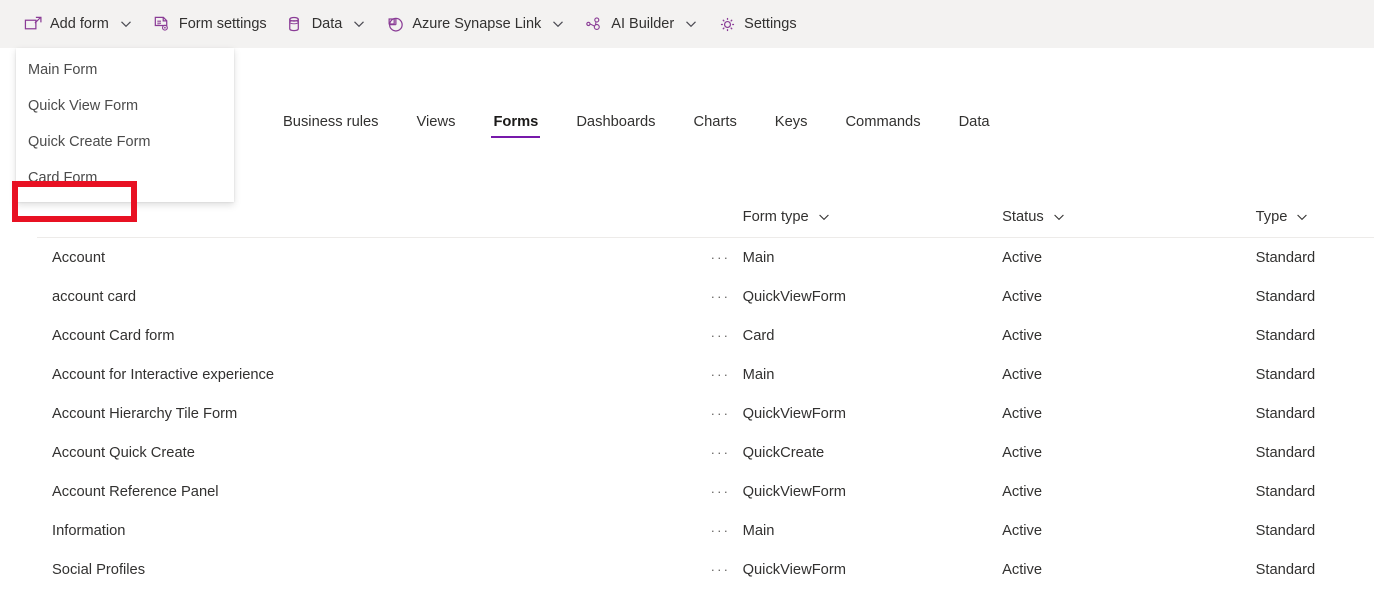  What do you see at coordinates (882, 125) in the screenshot?
I see `tab-commands: Commands` at bounding box center [882, 125].